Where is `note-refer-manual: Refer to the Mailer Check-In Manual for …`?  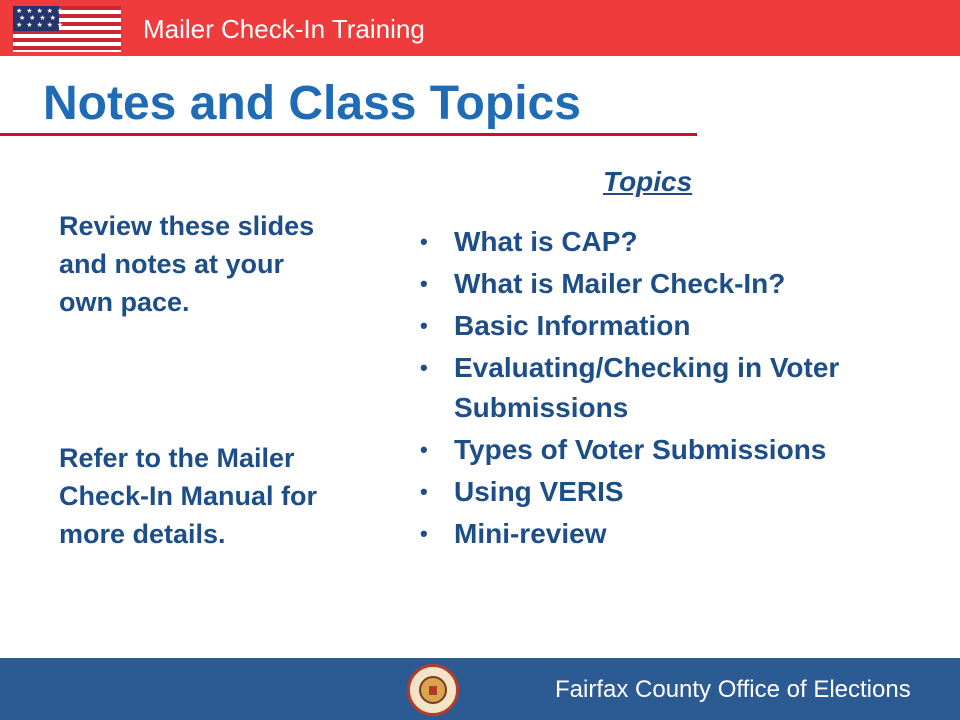 note-refer-manual: Refer to the Mailer Check-In Manual for … is located at coordinates (188, 496).